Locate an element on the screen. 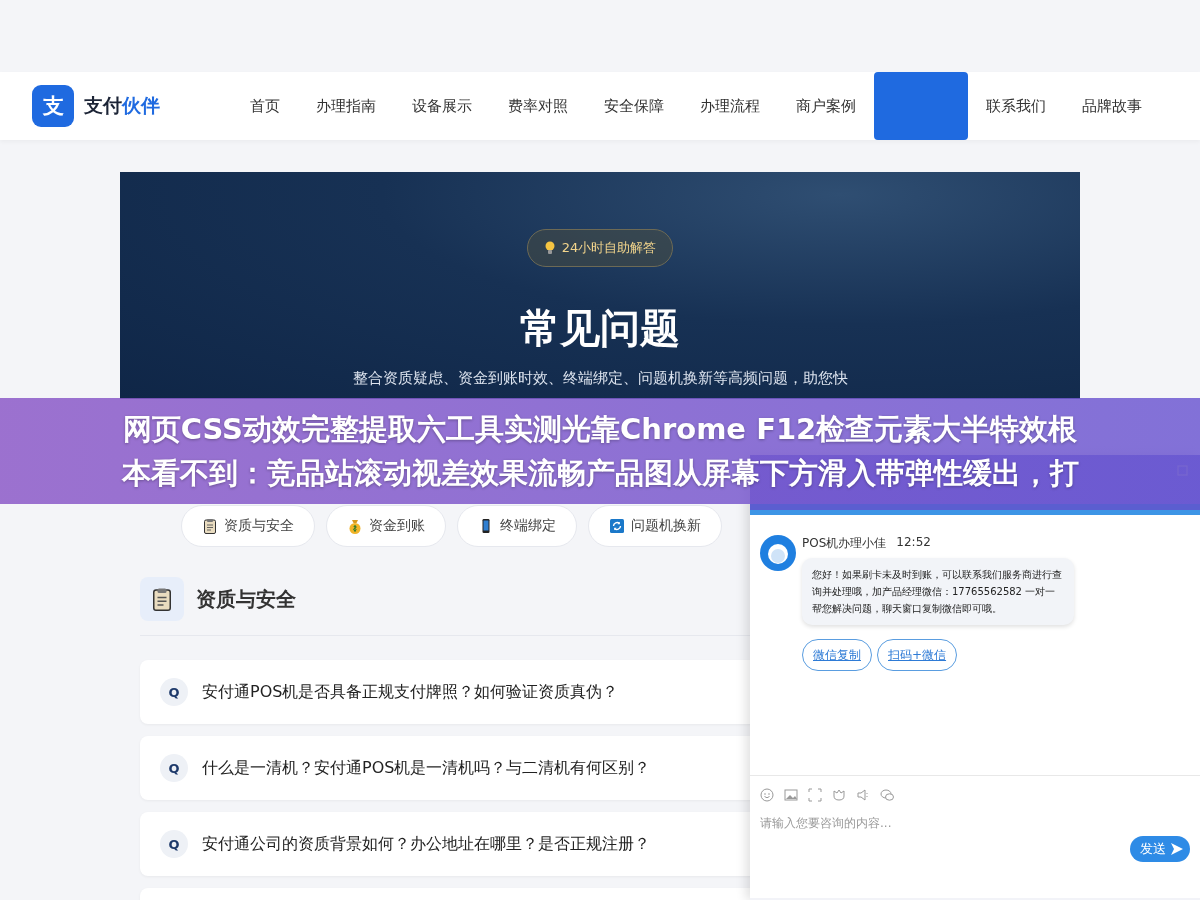  flower-icon is located at coordinates (839, 795).